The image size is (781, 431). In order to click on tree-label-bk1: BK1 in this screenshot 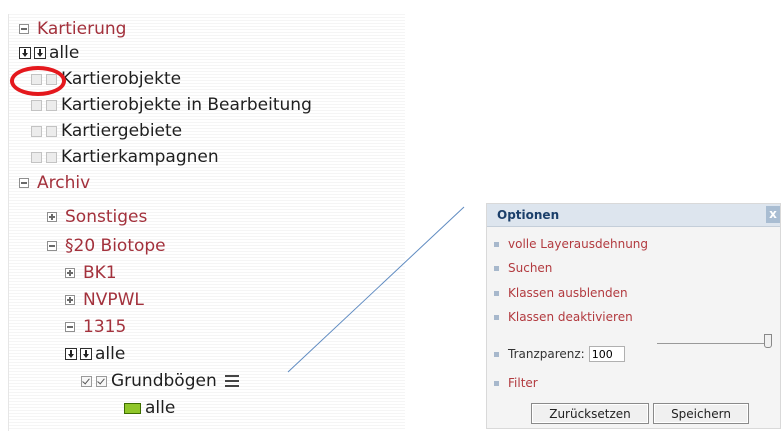, I will do `click(100, 273)`.